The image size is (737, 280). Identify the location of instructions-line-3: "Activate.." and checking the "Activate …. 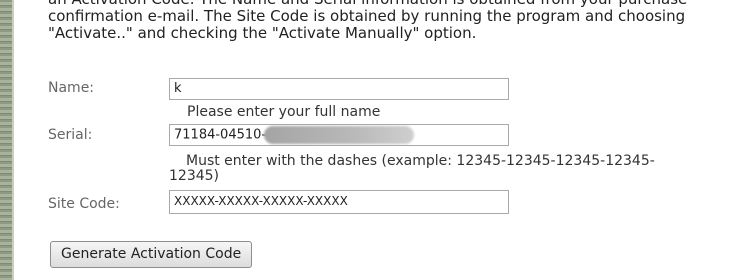
(262, 33).